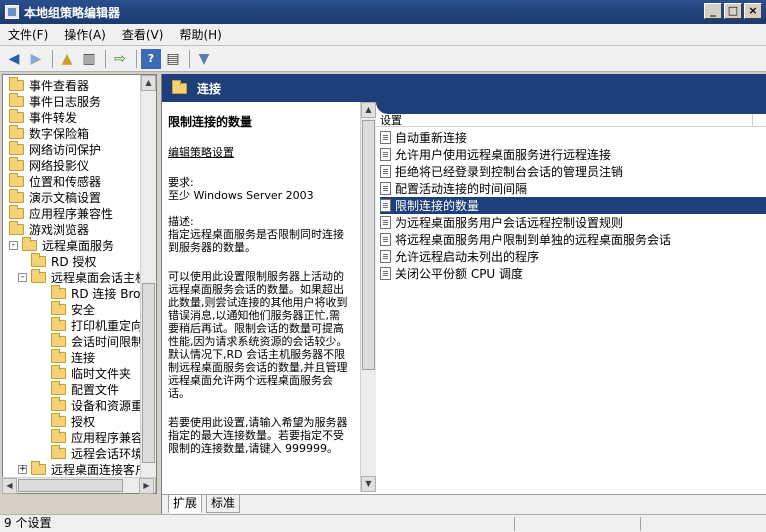  I want to click on scroll-left-arrow: ◀, so click(9, 486).